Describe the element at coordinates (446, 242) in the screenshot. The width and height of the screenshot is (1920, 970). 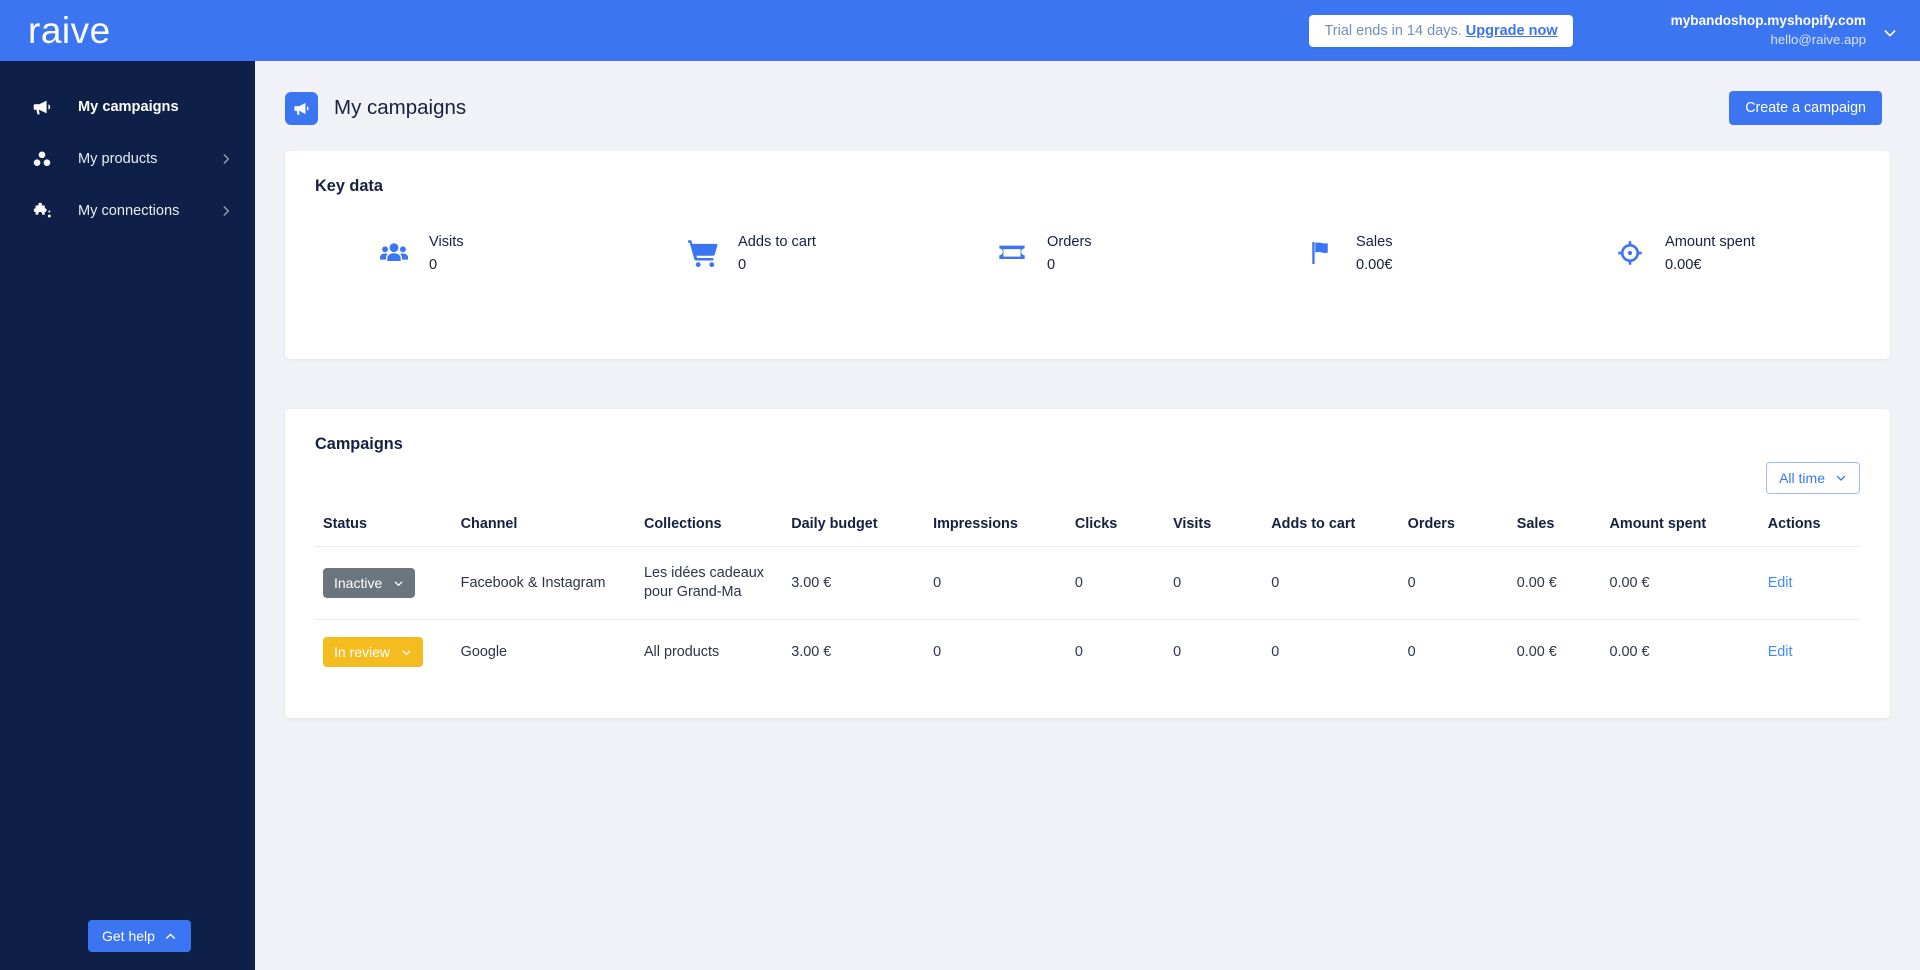
I see `kpi-label: Visits` at that location.